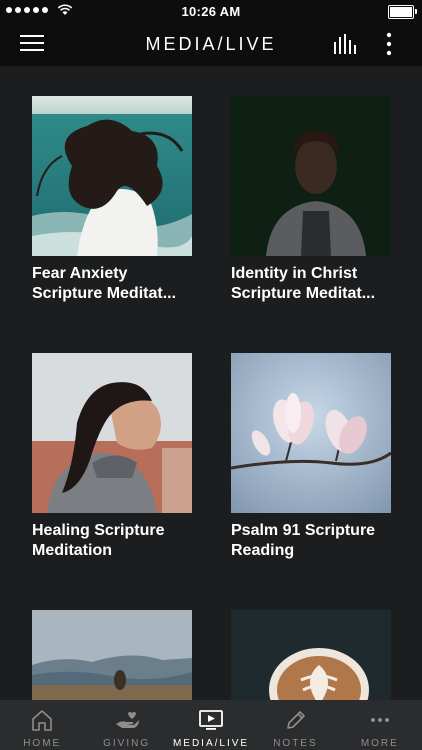 The height and width of the screenshot is (750, 422). Describe the element at coordinates (295, 743) in the screenshot. I see `tab-label: NOTES` at that location.